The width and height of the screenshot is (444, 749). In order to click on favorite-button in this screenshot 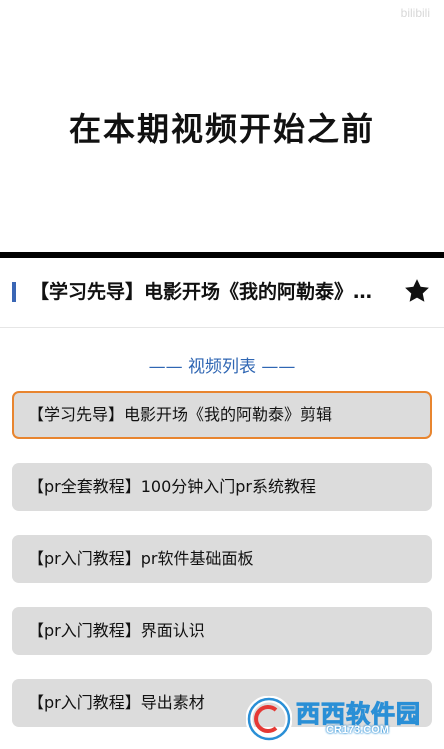, I will do `click(417, 291)`.